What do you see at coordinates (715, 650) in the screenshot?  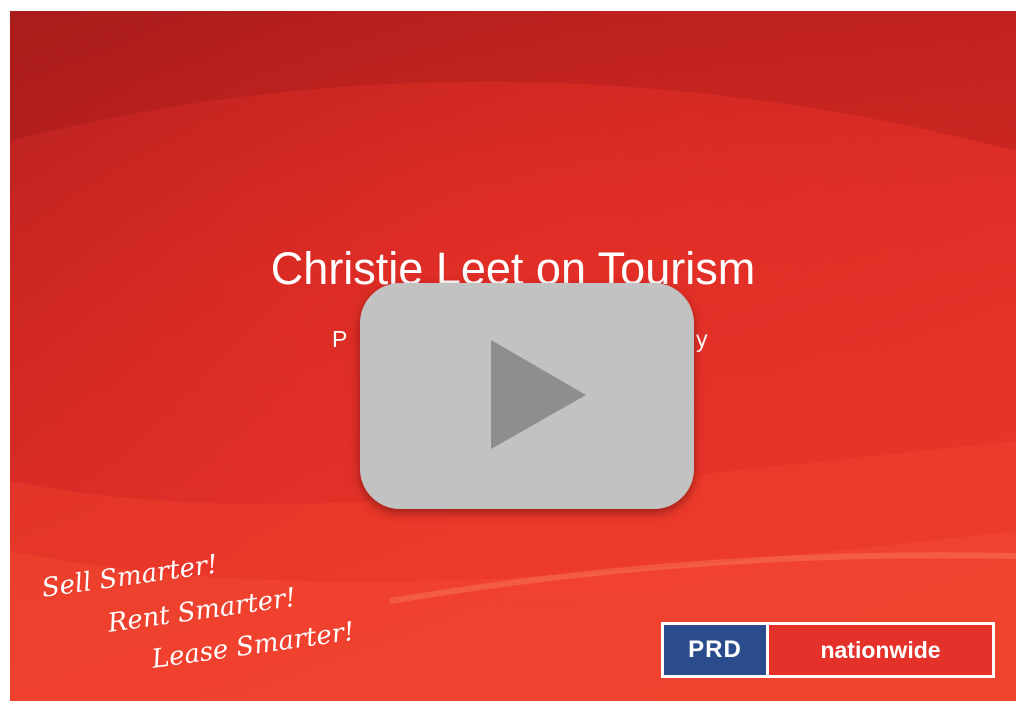 I see `logo-prd-text: PRD` at bounding box center [715, 650].